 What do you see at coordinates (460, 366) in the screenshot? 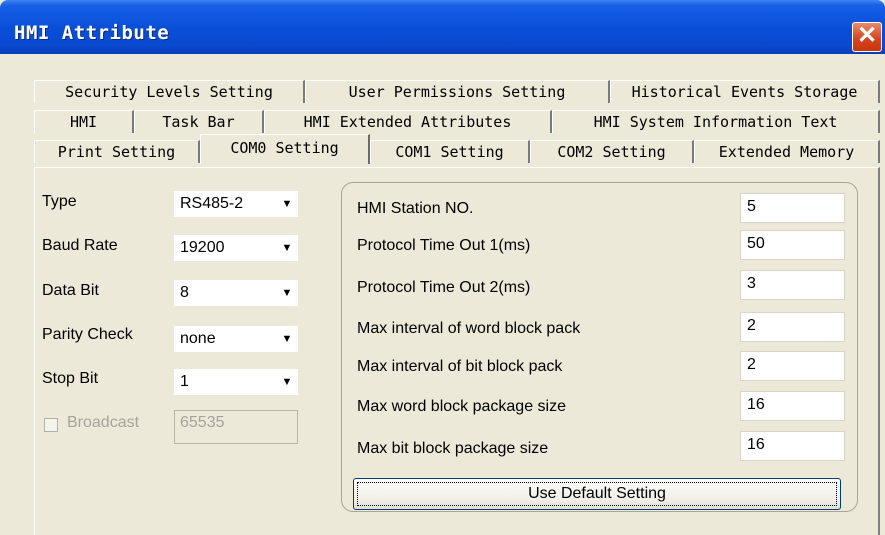
I see `field-label-max-interval-bit-block: Max interval of bit block pack` at bounding box center [460, 366].